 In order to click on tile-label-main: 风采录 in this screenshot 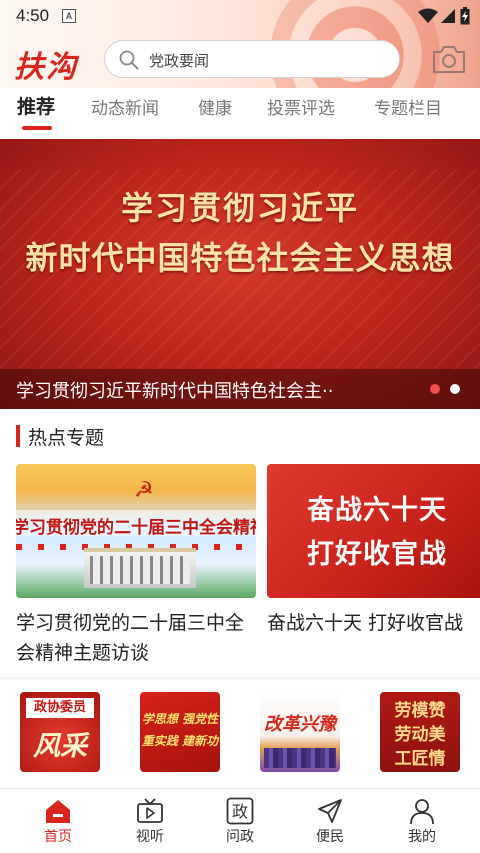, I will do `click(60, 751)`.